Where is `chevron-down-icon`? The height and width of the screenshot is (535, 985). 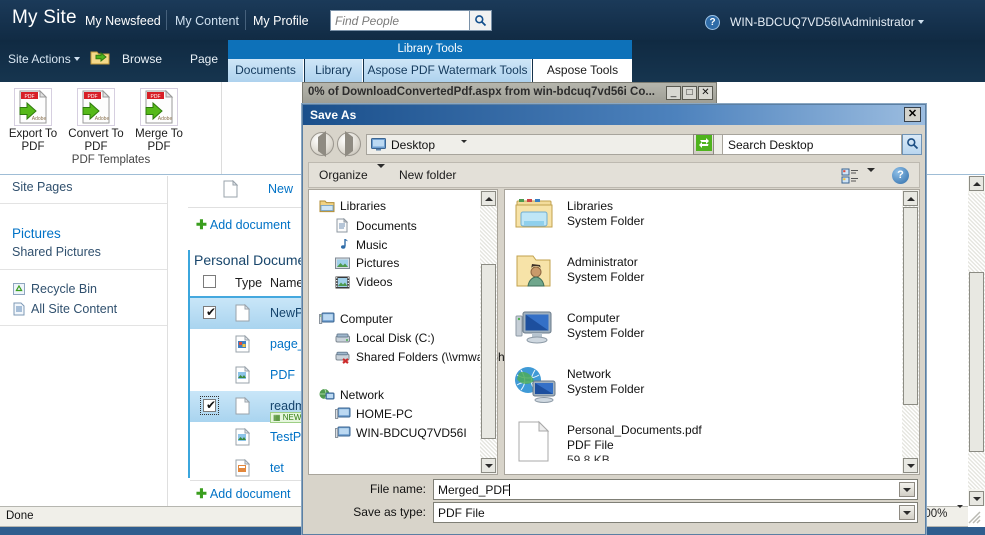 chevron-down-icon is located at coordinates (959, 512).